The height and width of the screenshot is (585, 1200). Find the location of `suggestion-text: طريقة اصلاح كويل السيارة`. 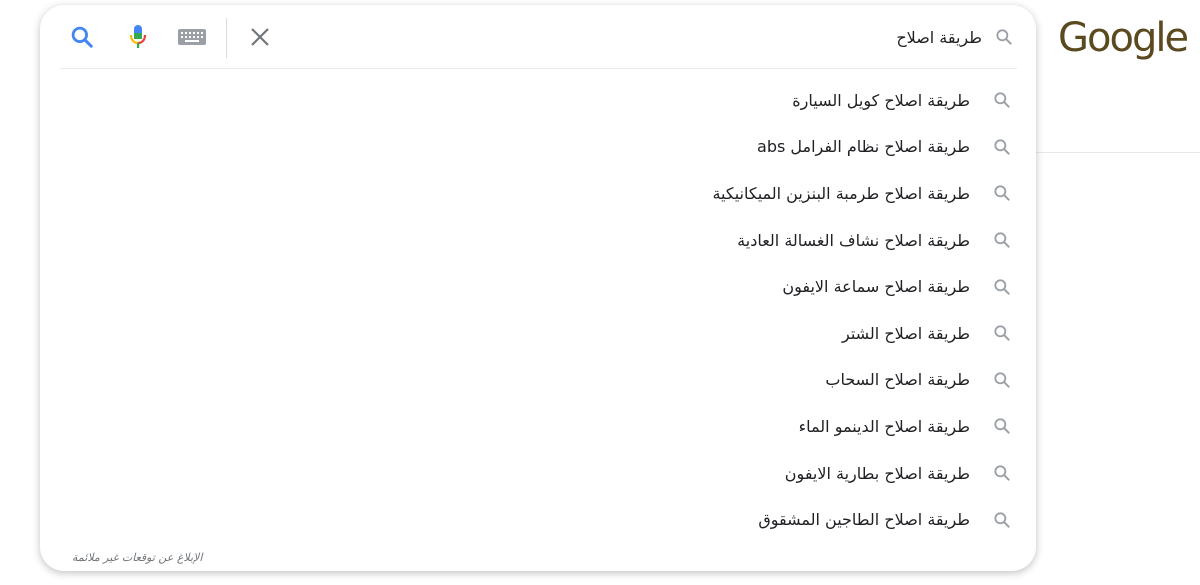

suggestion-text: طريقة اصلاح كويل السيارة is located at coordinates (881, 100).